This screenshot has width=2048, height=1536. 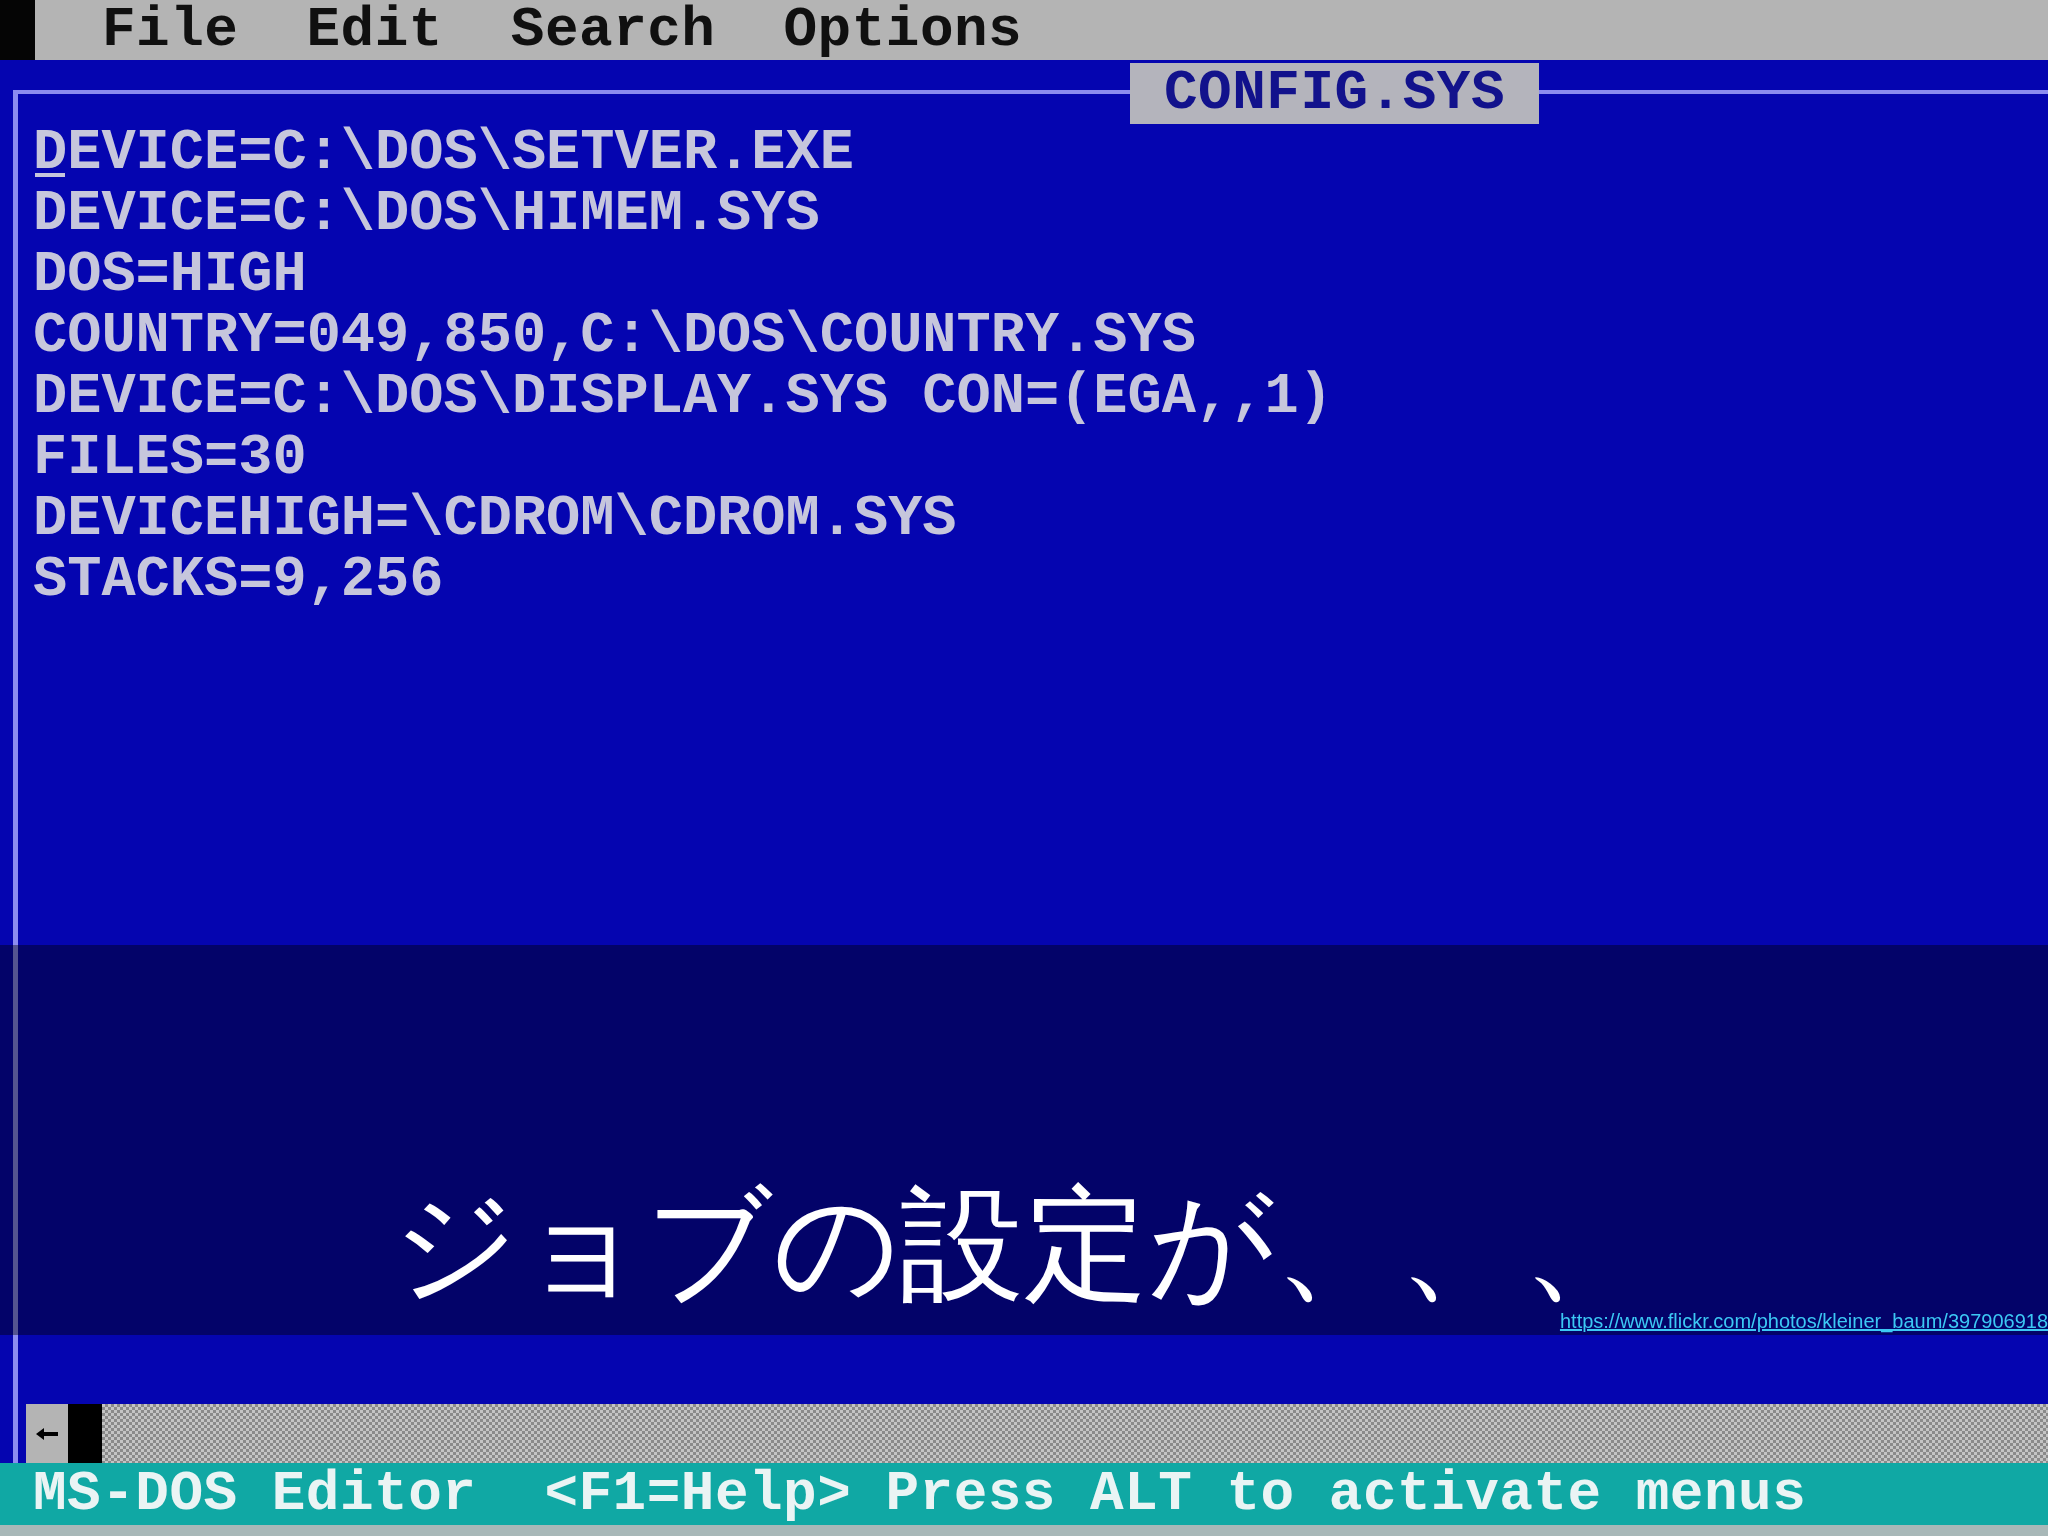 What do you see at coordinates (374, 30) in the screenshot?
I see `menu-item: Edit` at bounding box center [374, 30].